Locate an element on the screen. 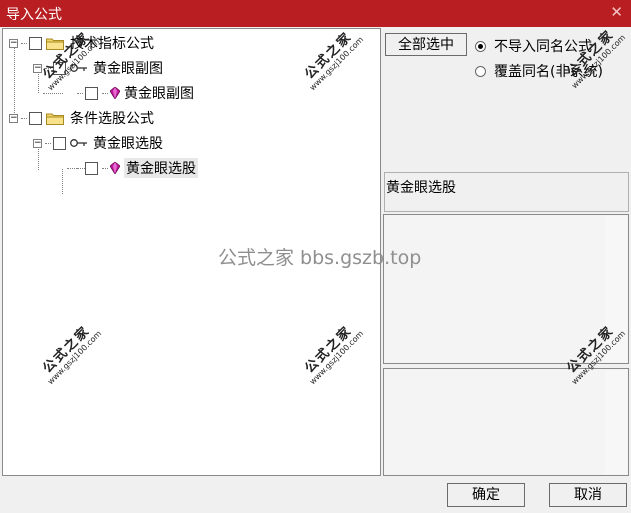 Image resolution: width=631 pixels, height=513 pixels. select-all-button: 全部选中 is located at coordinates (426, 44).